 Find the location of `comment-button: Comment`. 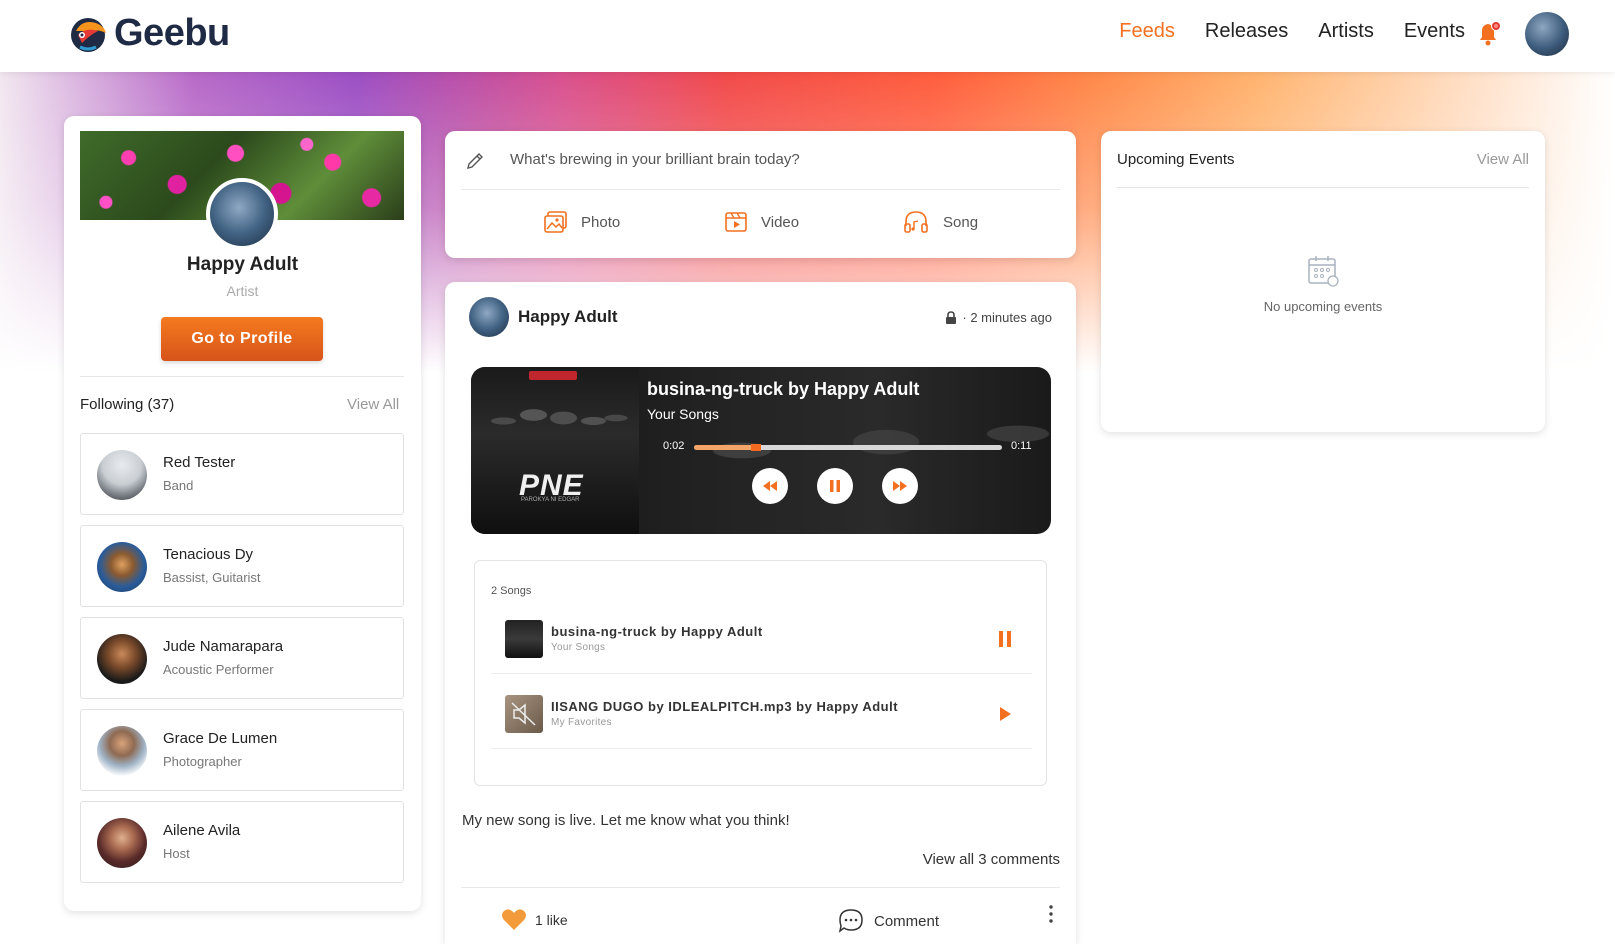

comment-button: Comment is located at coordinates (888, 921).